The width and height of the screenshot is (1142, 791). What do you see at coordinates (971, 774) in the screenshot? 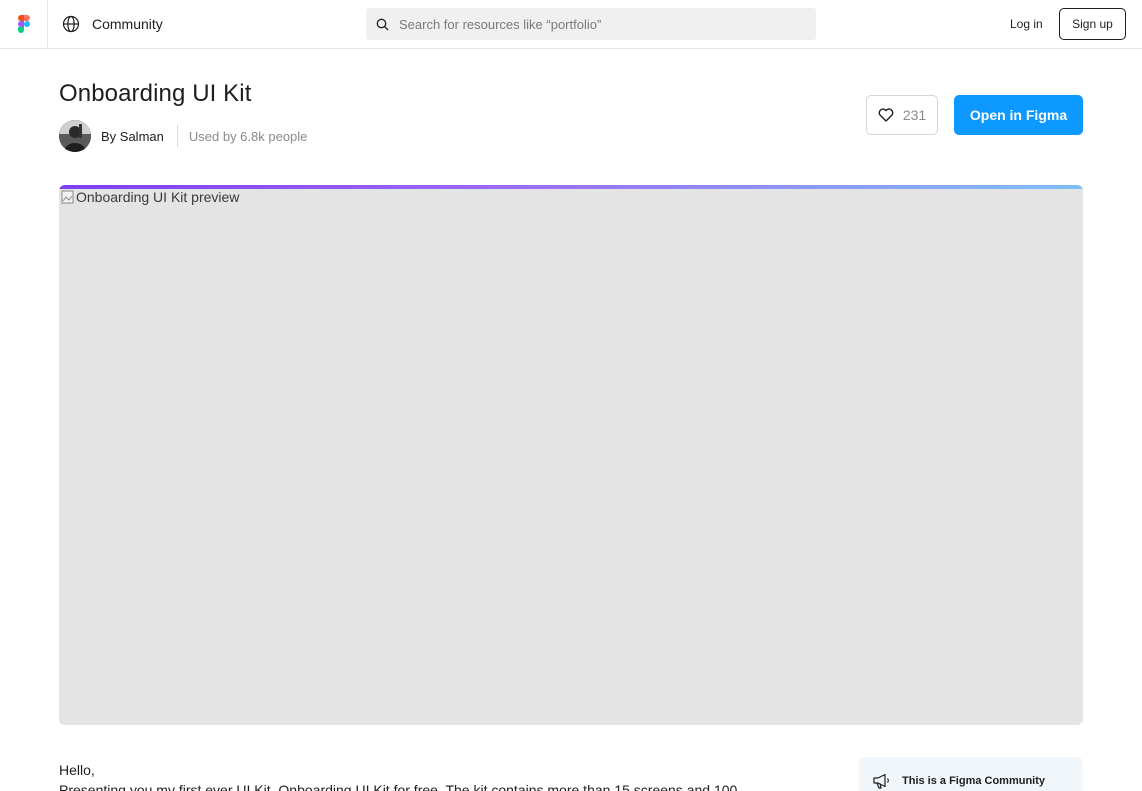
I see `community-notice: This is a Figma Community` at bounding box center [971, 774].